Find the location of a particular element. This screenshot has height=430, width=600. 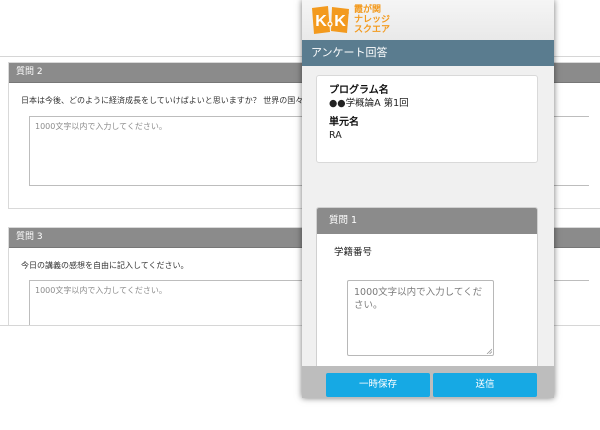

student-id-placeholder: 1000文字以内で入力してください。 is located at coordinates (418, 299).